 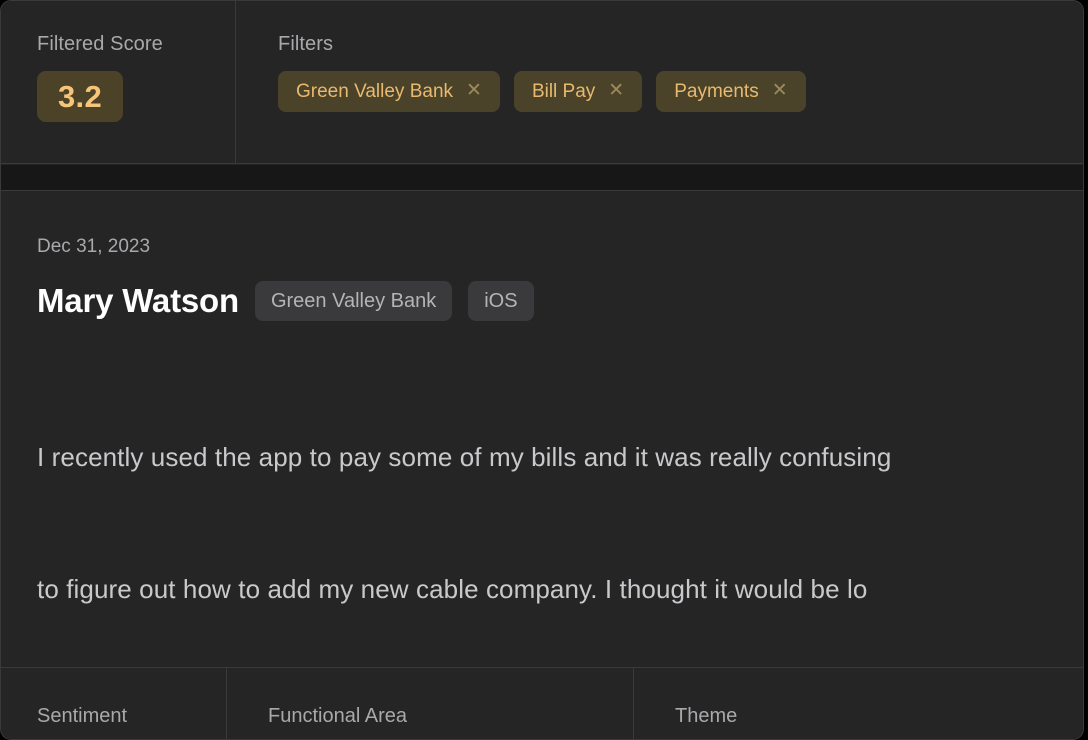 What do you see at coordinates (542, 178) in the screenshot?
I see `section-separator-band` at bounding box center [542, 178].